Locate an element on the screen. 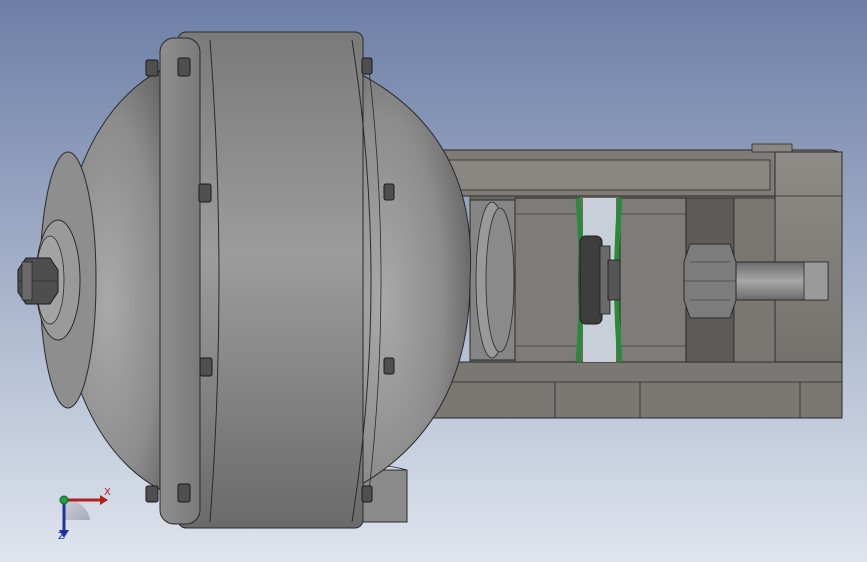  coupling-assembly is located at coordinates (600, 280).